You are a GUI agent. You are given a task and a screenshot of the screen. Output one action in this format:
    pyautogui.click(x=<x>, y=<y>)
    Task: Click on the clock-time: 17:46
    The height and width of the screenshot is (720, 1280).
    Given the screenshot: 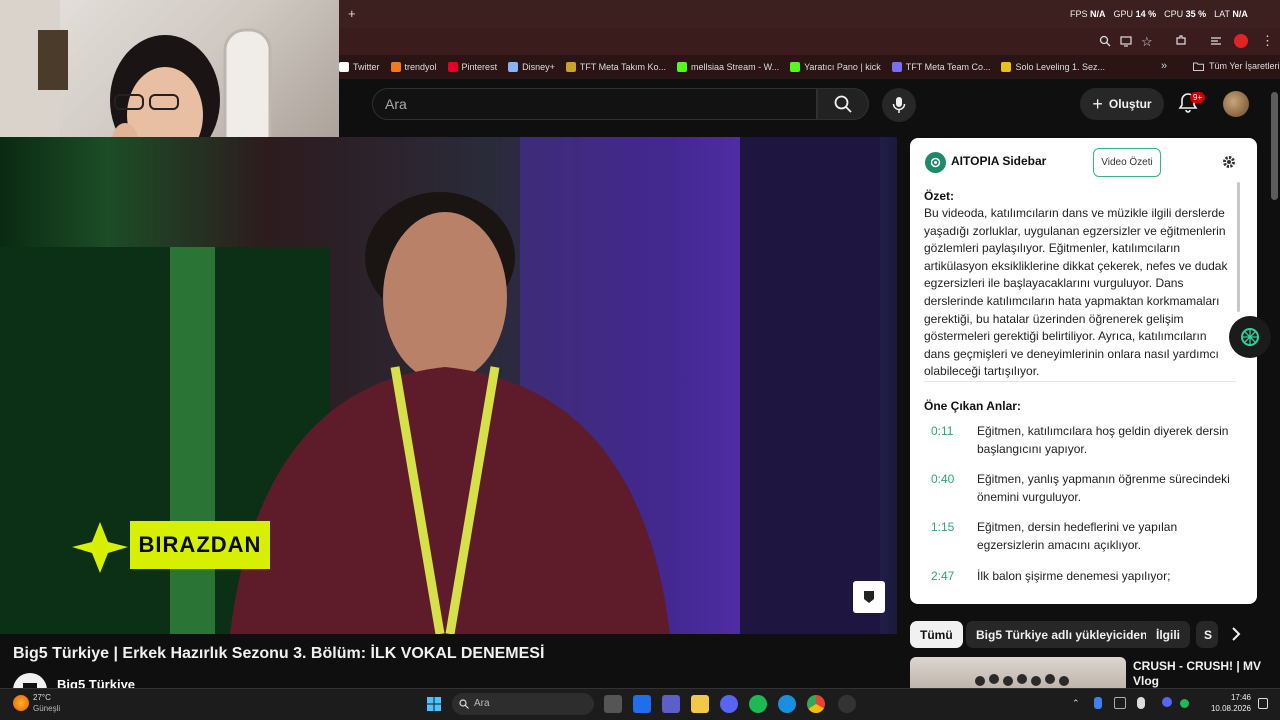 What is the action you would take?
    pyautogui.click(x=1231, y=697)
    